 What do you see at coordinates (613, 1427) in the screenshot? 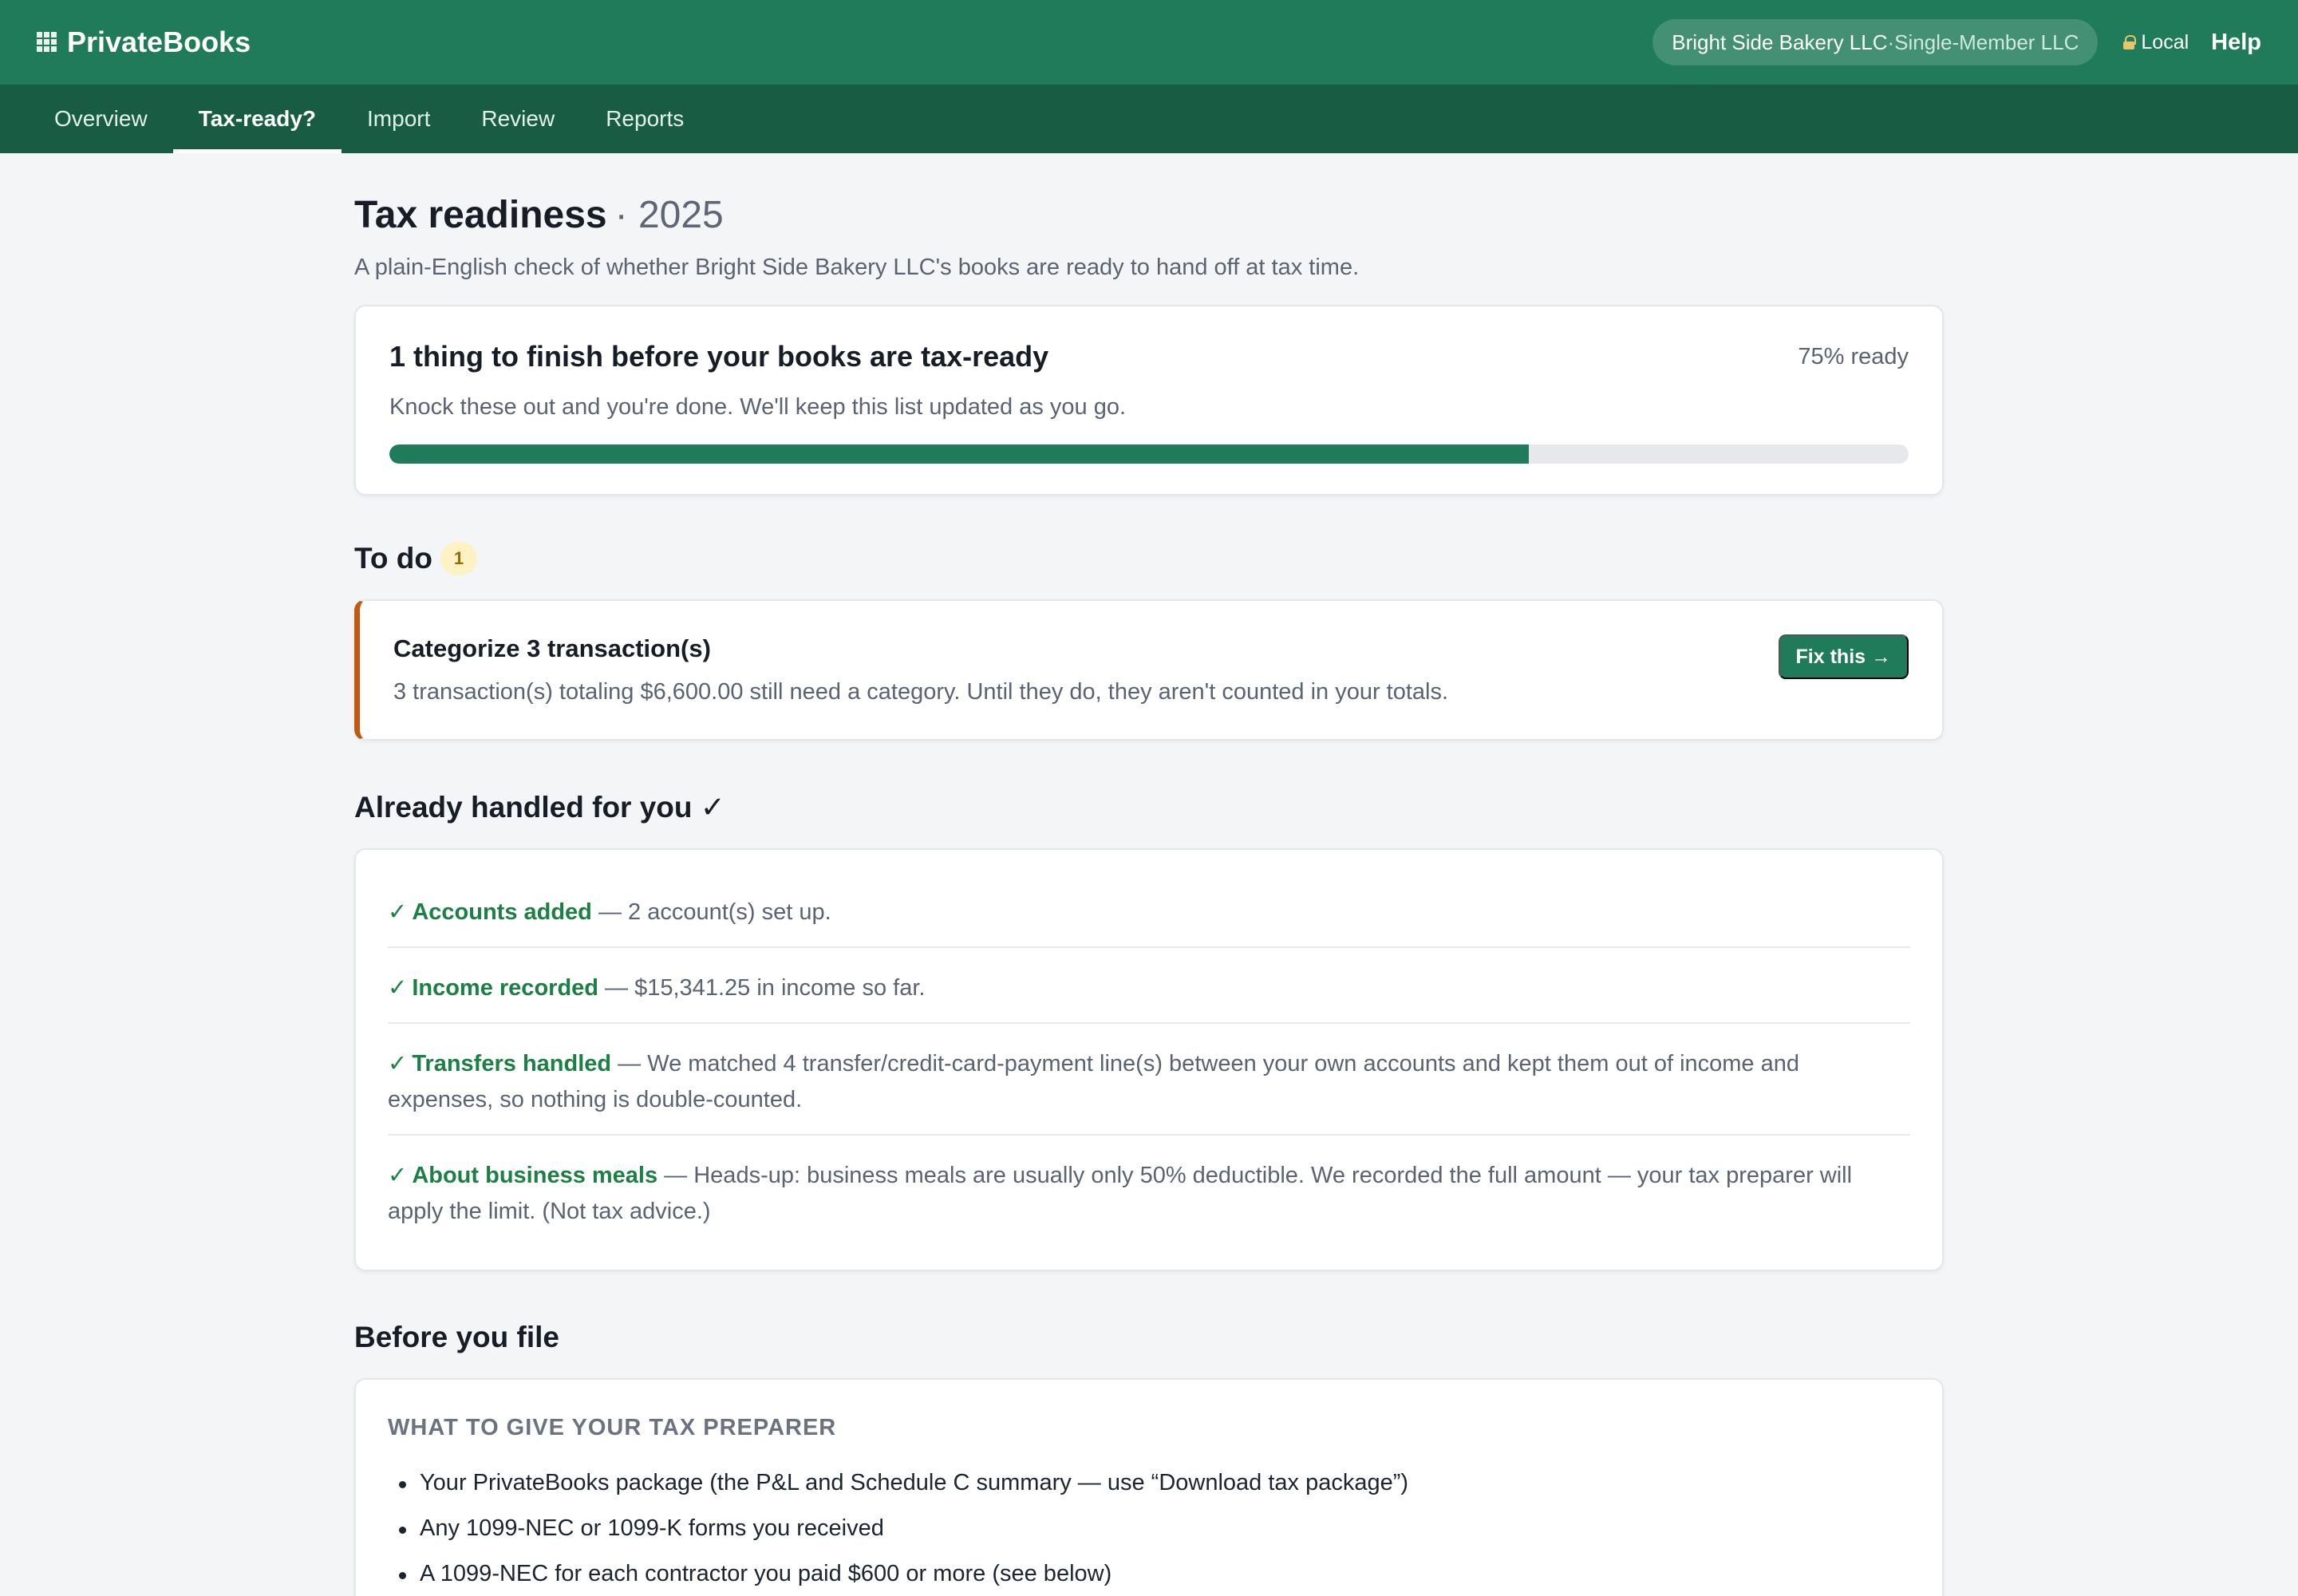
I see `tax-preparer-heading: WHAT TO GIVE YOUR TAX PREPARER` at bounding box center [613, 1427].